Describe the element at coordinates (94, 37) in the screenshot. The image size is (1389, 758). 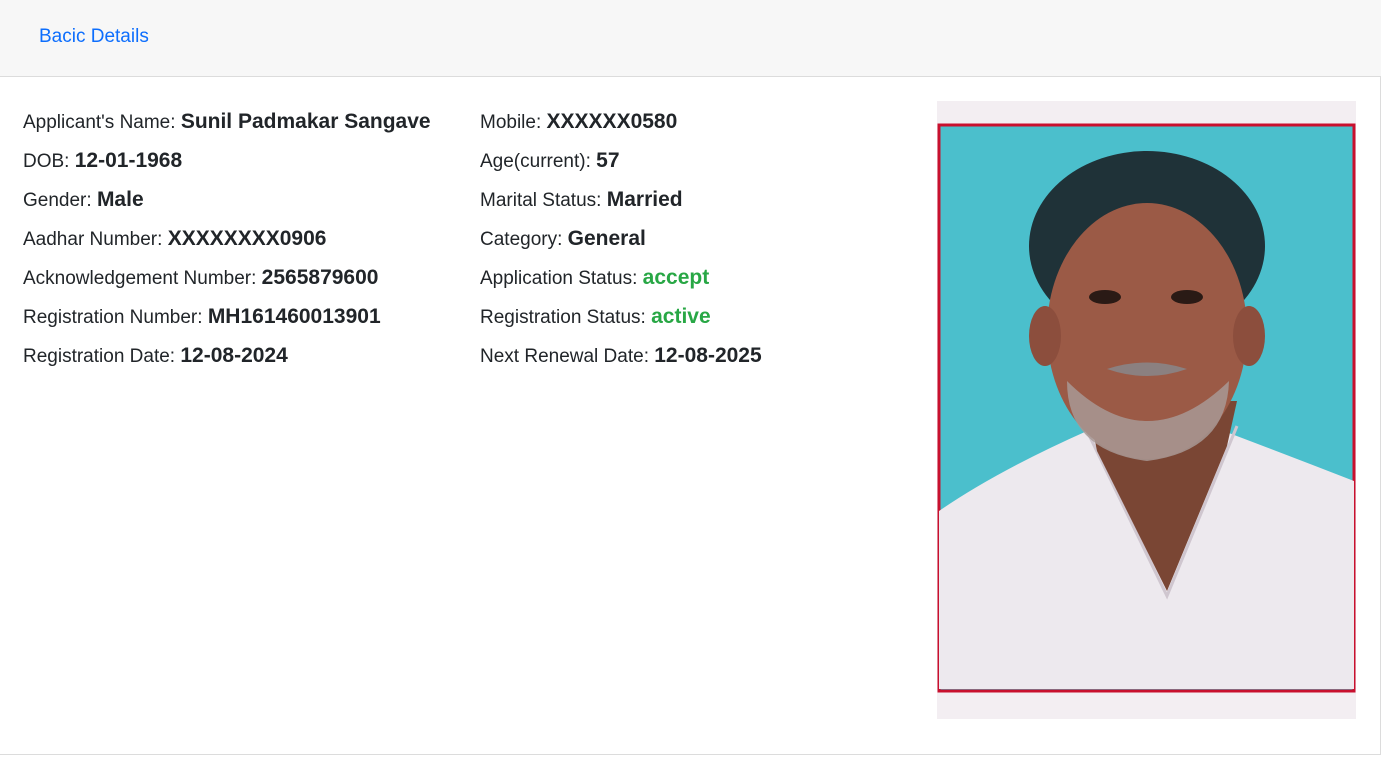
I see `tab-basic-details: Bacic Details` at that location.